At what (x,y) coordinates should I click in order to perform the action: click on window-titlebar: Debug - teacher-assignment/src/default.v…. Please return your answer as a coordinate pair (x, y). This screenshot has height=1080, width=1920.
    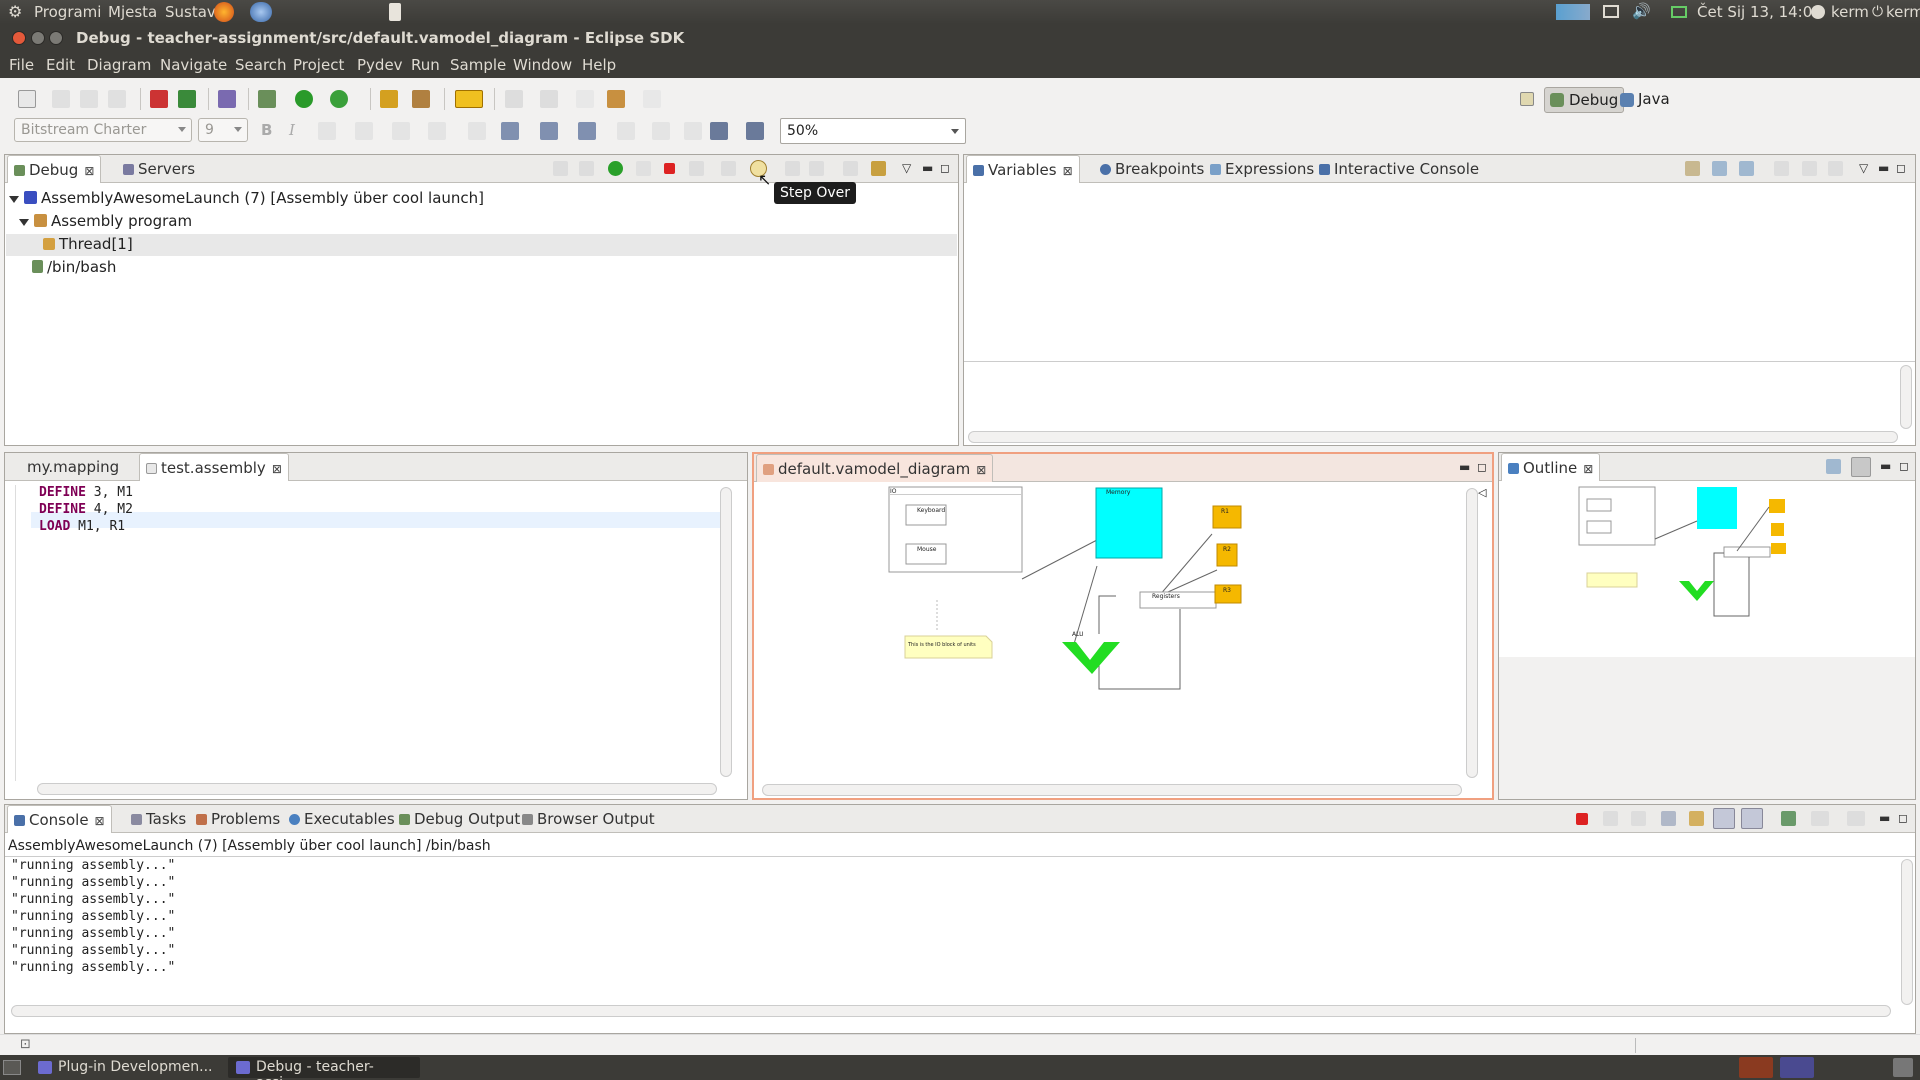
    Looking at the image, I should click on (960, 38).